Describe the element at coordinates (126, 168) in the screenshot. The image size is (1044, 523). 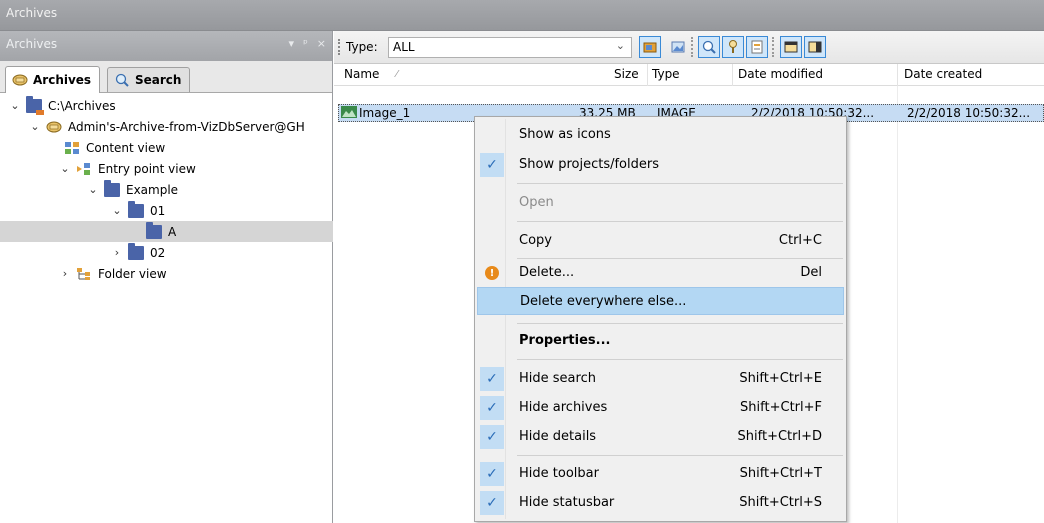
I see `tree-item-entry-point-view: ⌄ Entry point view` at that location.